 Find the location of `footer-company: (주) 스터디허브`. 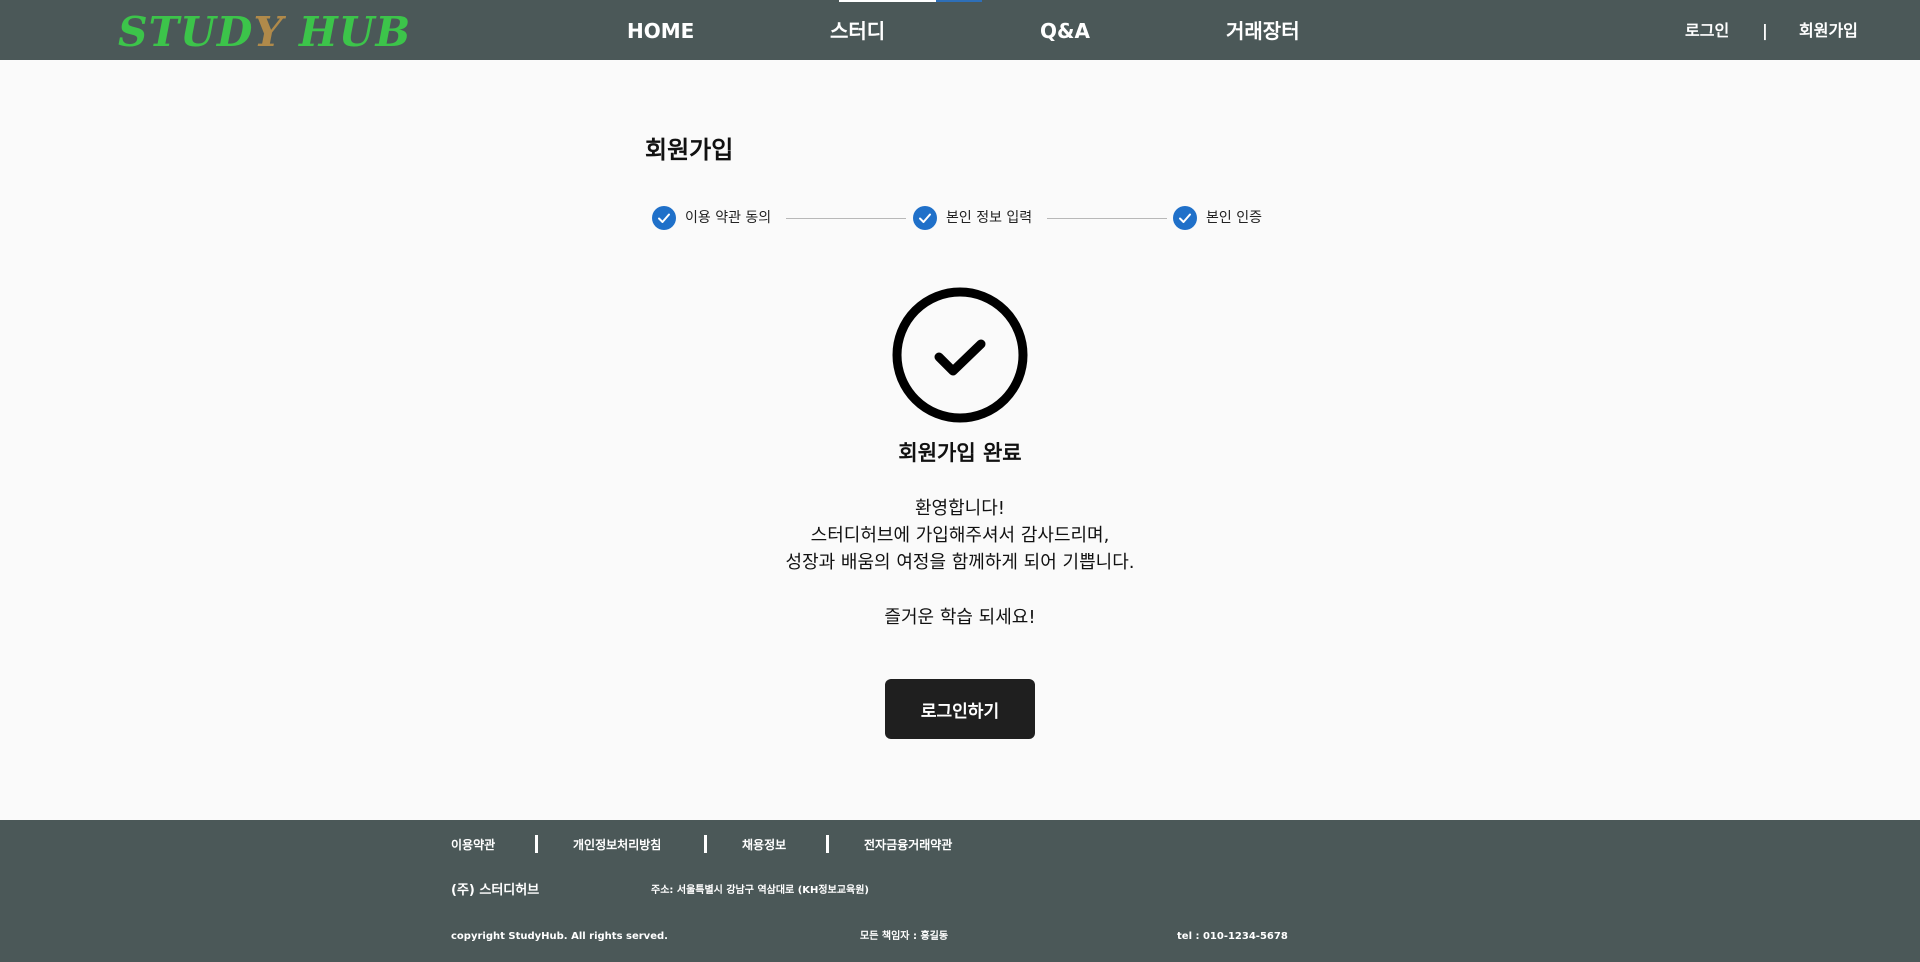

footer-company: (주) 스터디허브 is located at coordinates (495, 890).